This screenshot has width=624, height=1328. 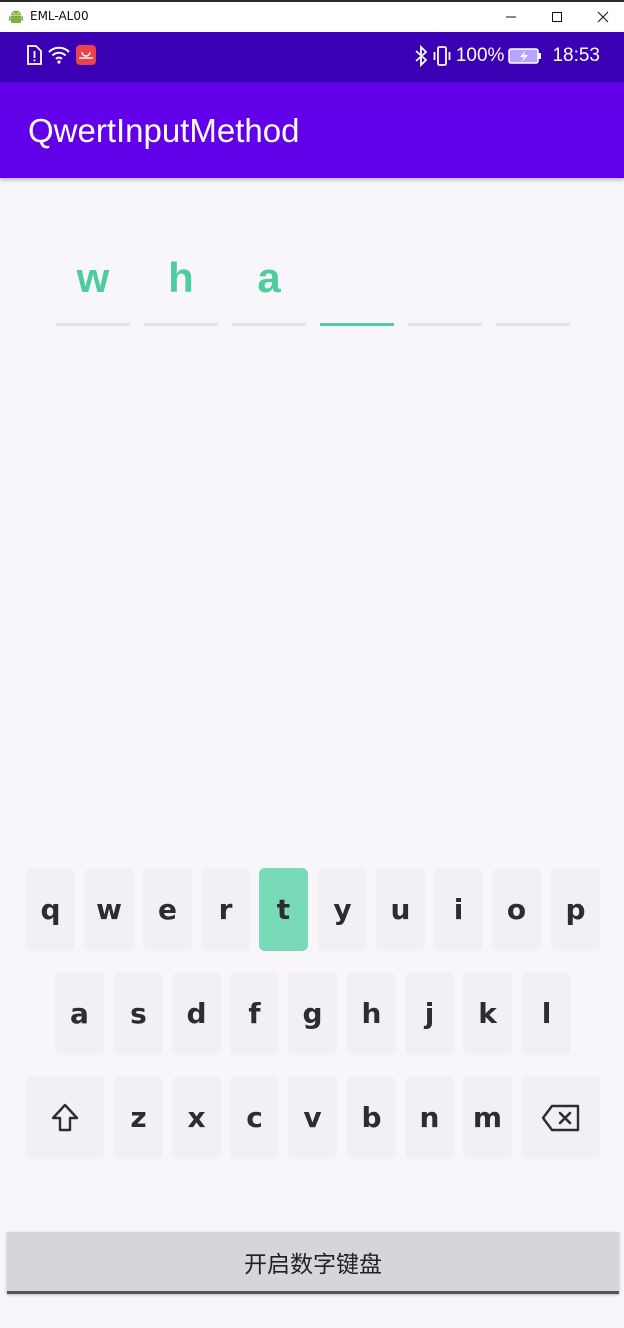 I want to click on shift-arrow-icon, so click(x=65, y=1117).